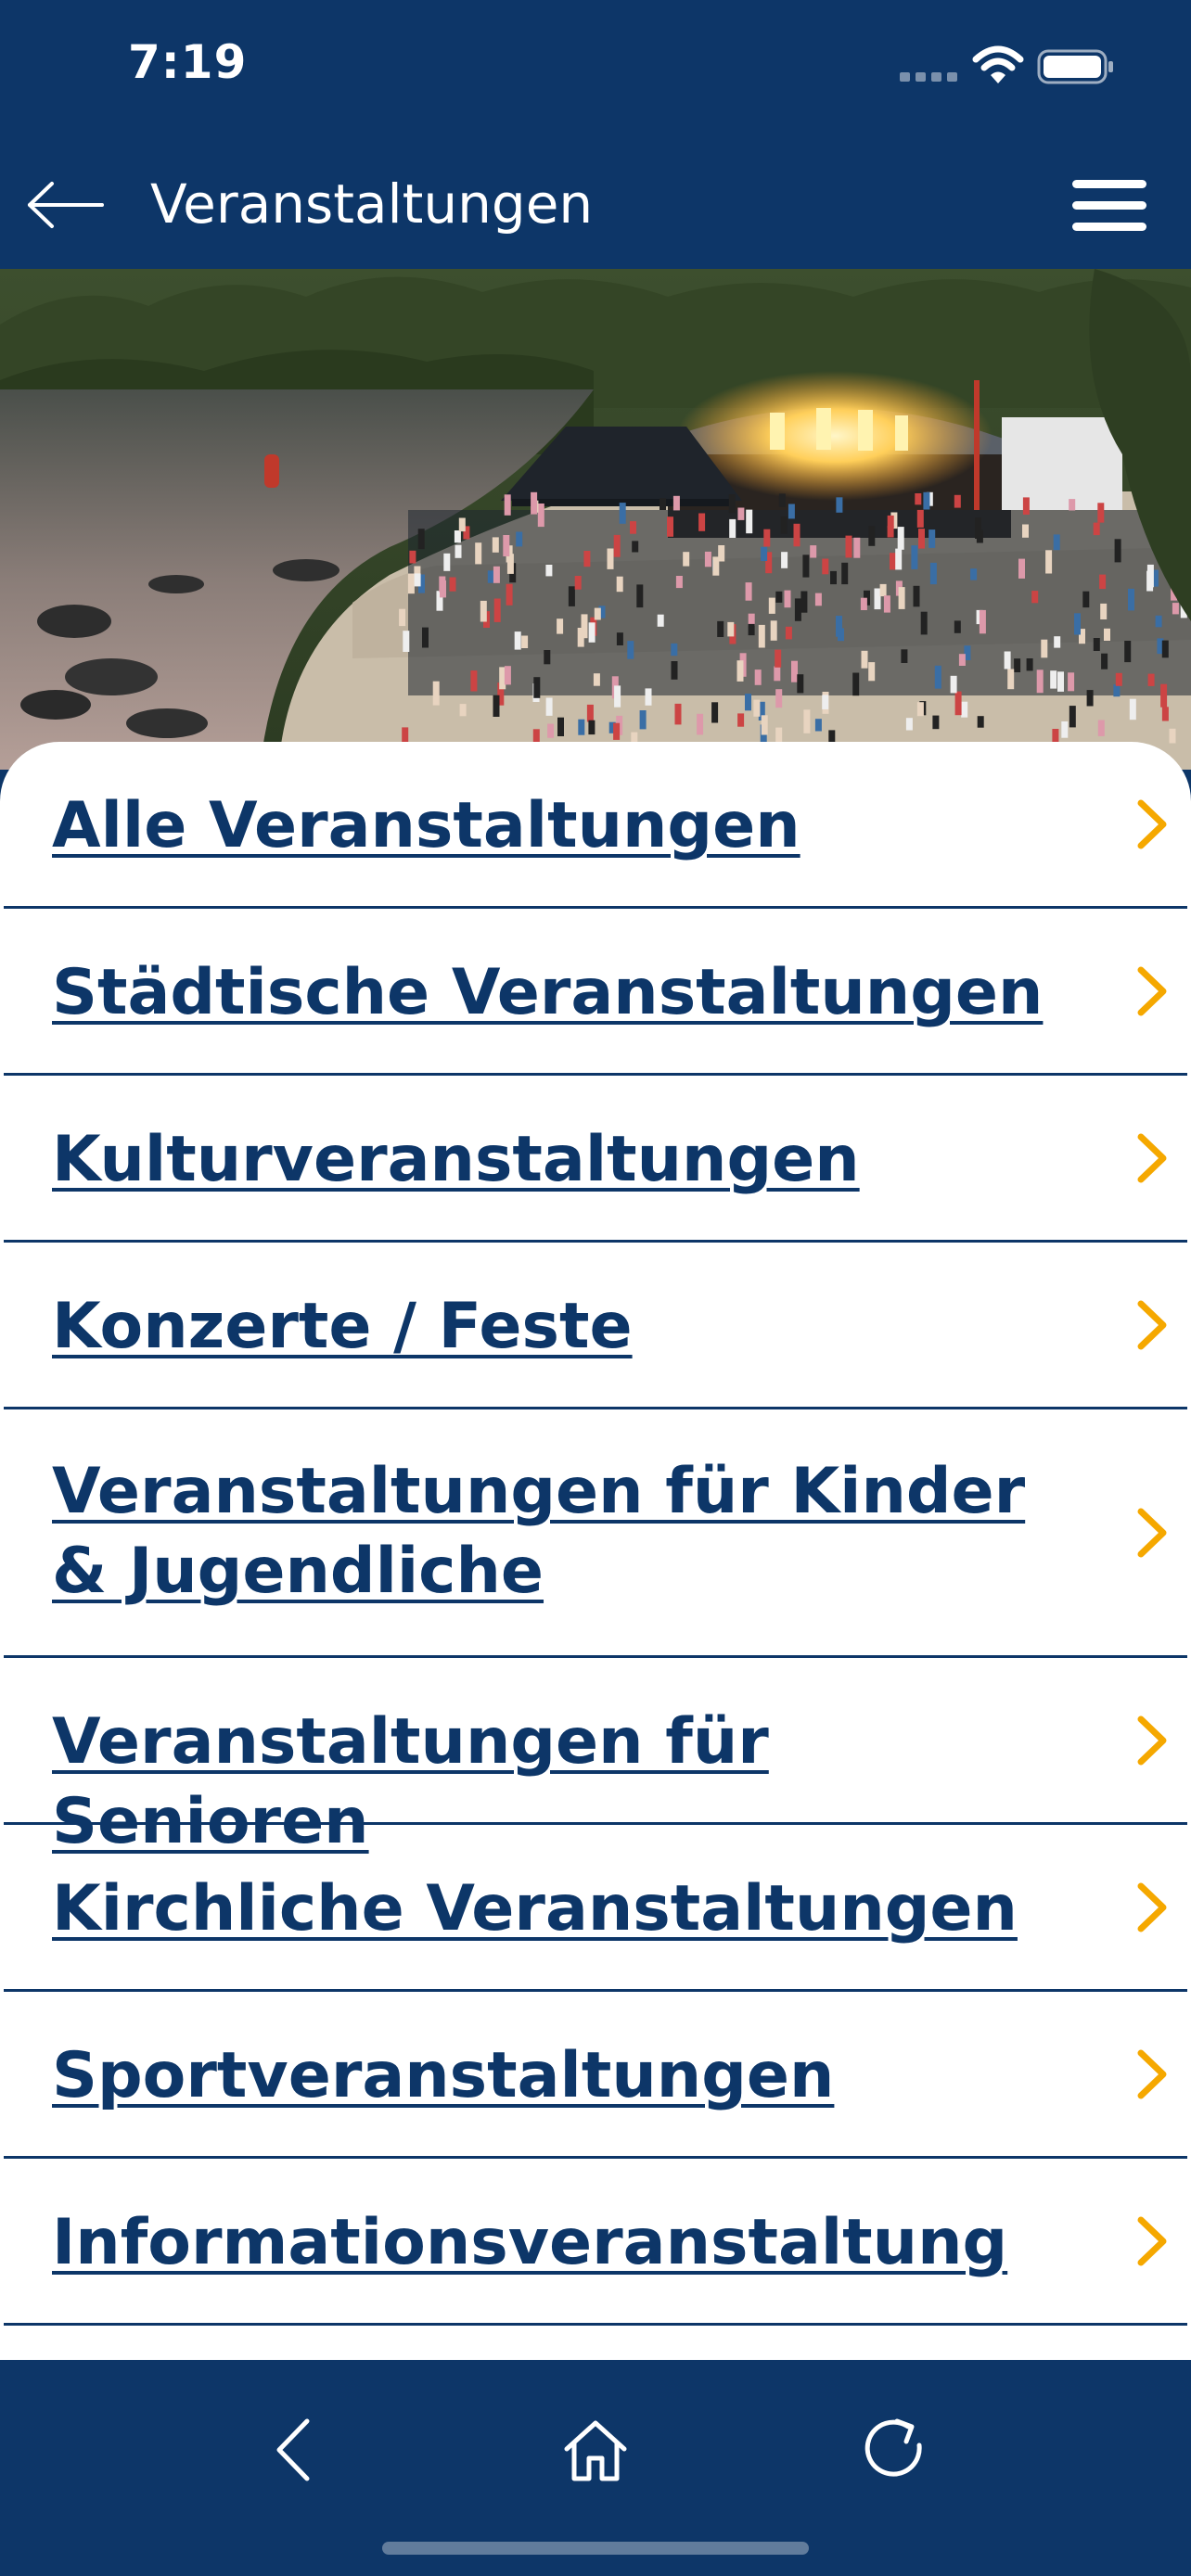 Image resolution: width=1191 pixels, height=2576 pixels. What do you see at coordinates (595, 804) in the screenshot?
I see `menu-item-label: Alle Veranstaltungen` at bounding box center [595, 804].